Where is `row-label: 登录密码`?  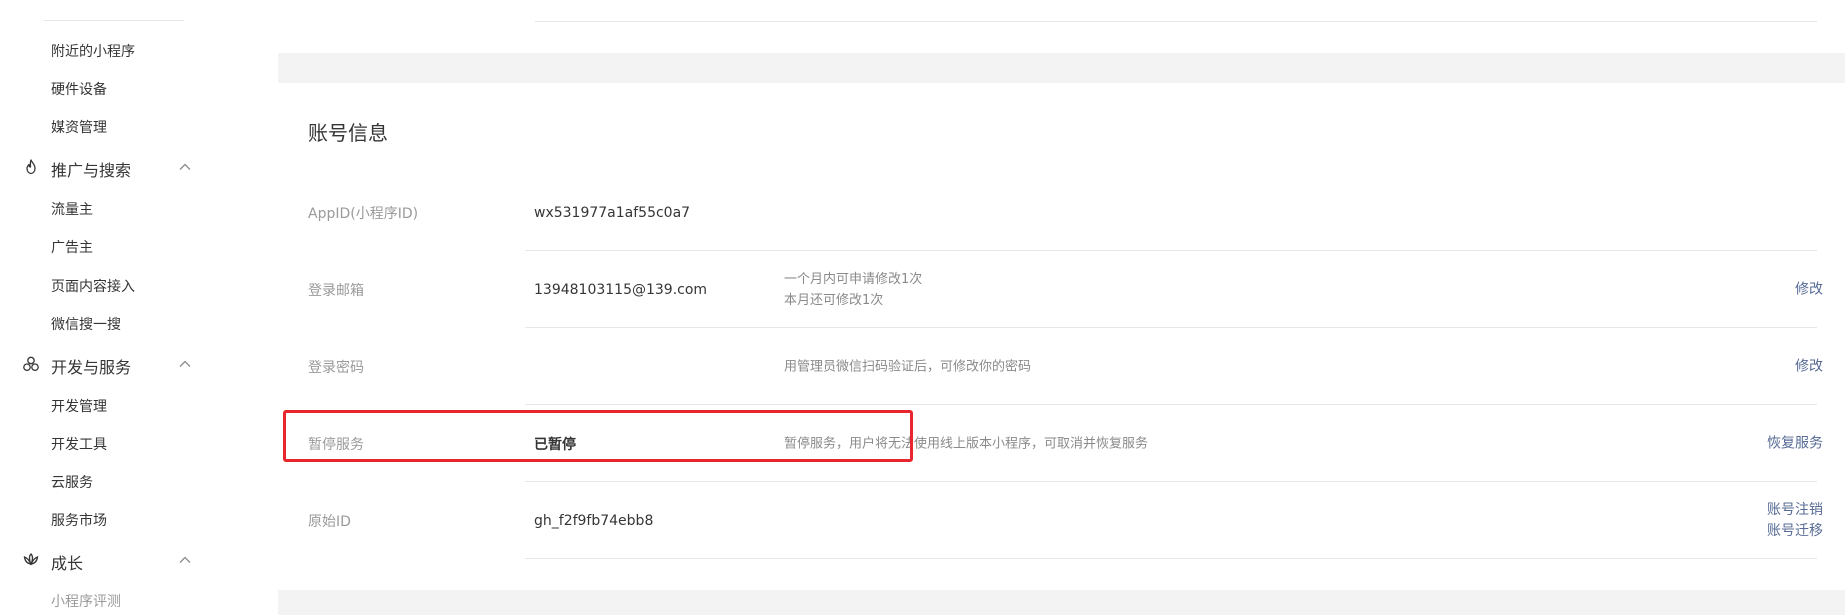 row-label: 登录密码 is located at coordinates (336, 367).